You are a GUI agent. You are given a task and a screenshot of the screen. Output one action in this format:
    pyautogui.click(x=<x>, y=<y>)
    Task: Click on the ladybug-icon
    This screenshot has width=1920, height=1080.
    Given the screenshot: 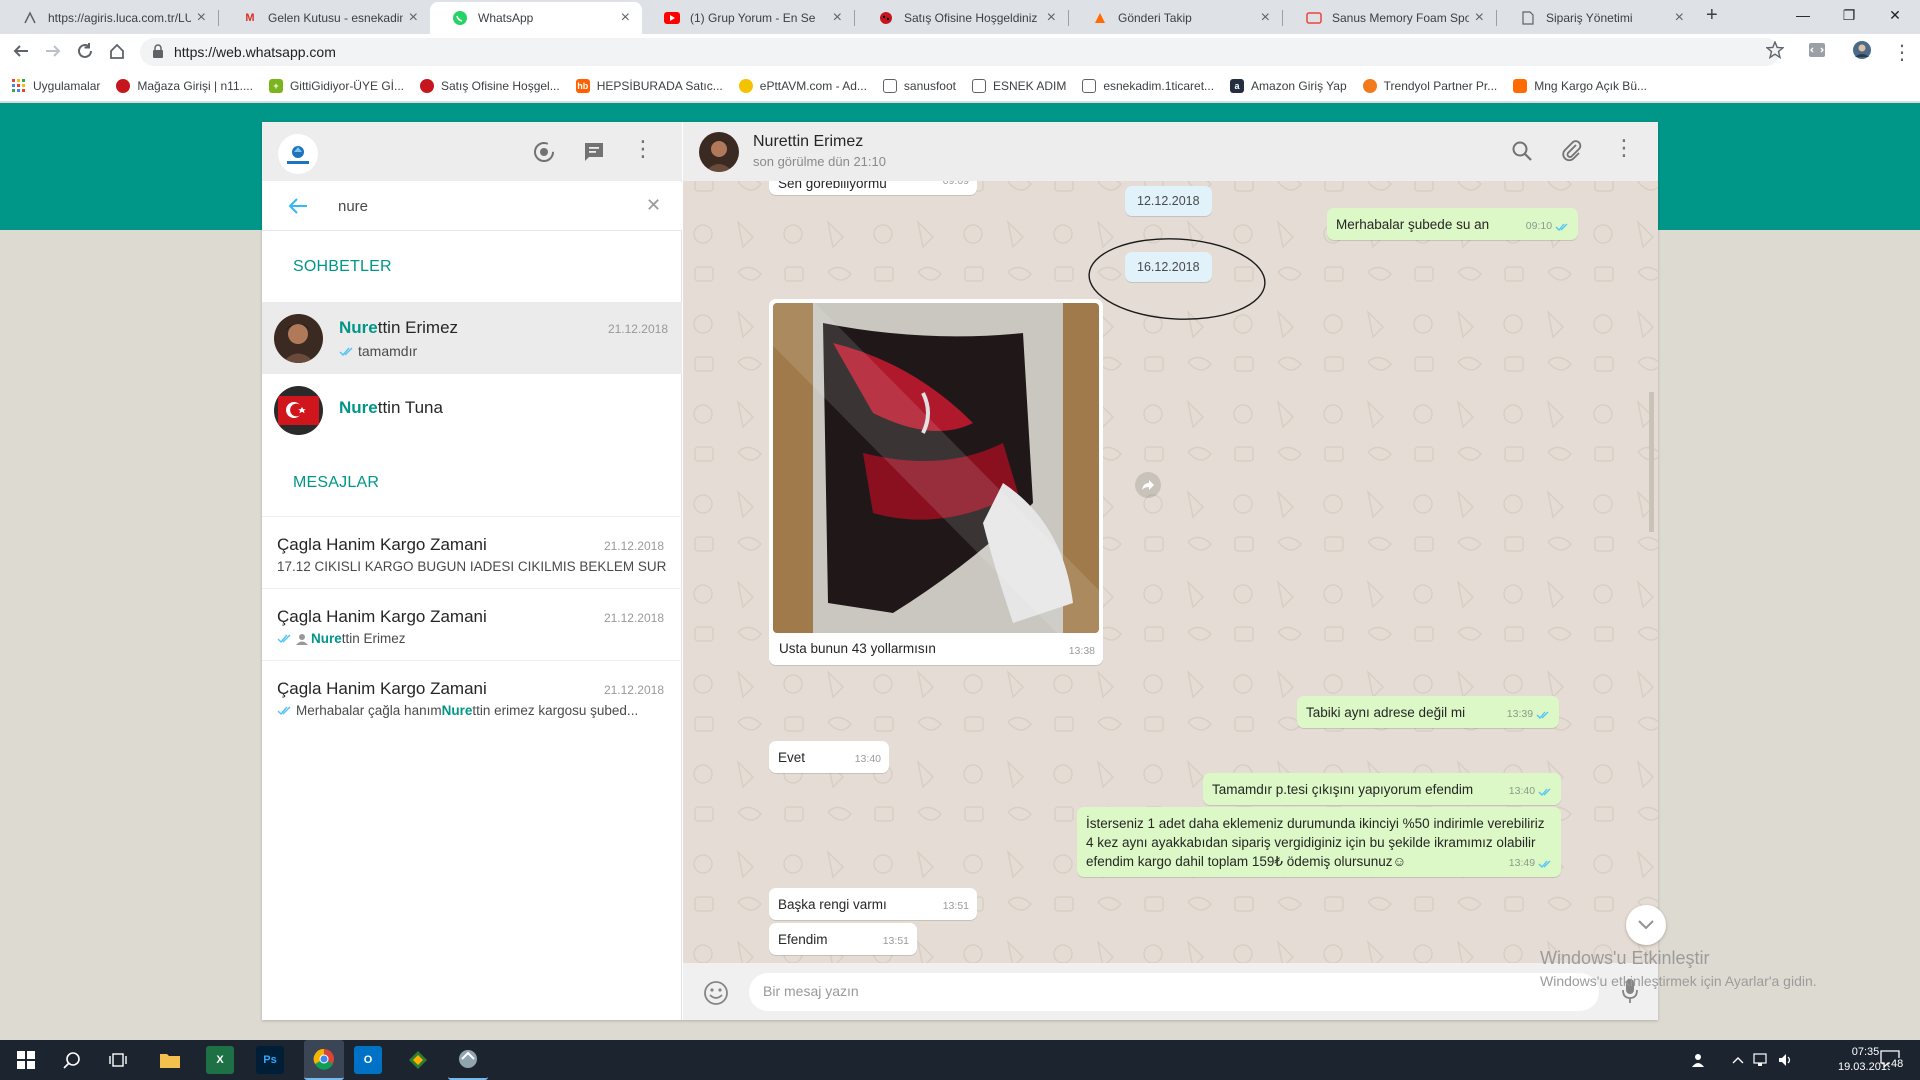 What is the action you would take?
    pyautogui.click(x=886, y=18)
    